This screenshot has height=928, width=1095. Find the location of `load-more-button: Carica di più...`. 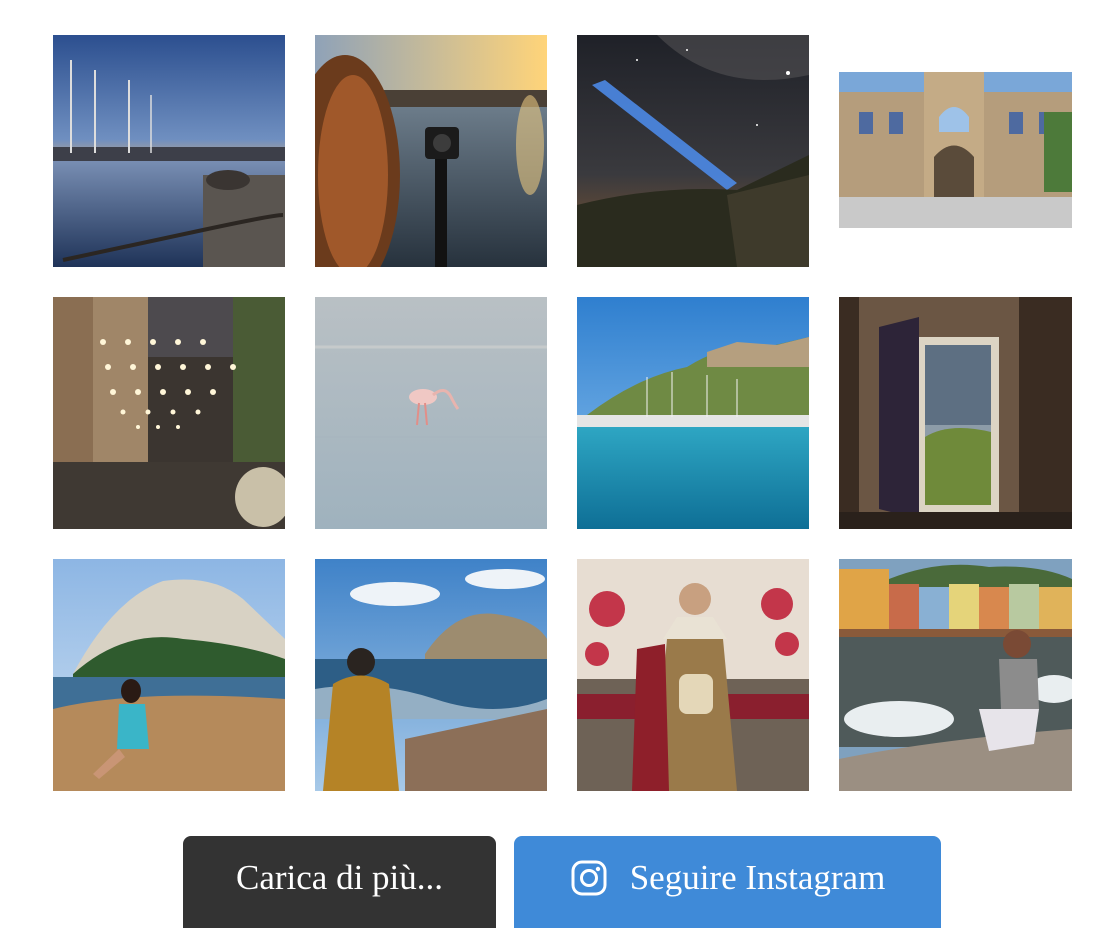

load-more-button: Carica di più... is located at coordinates (339, 882).